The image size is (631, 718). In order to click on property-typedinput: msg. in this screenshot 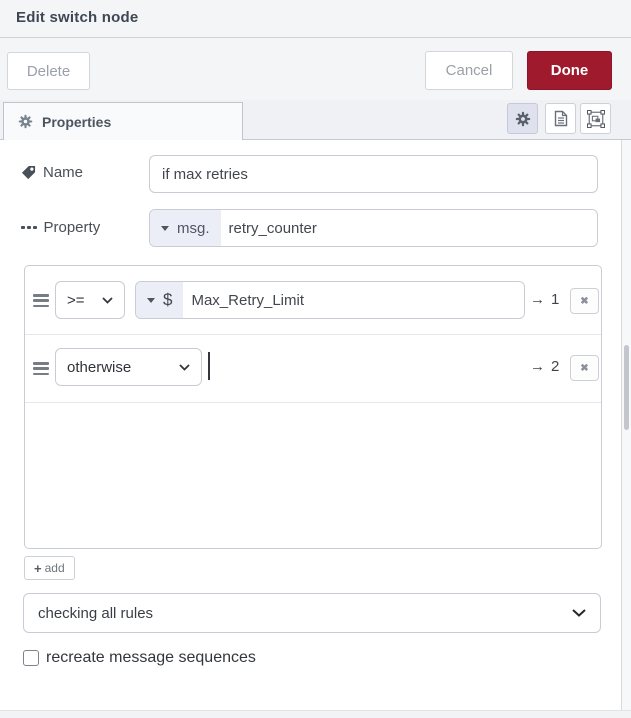, I will do `click(373, 228)`.